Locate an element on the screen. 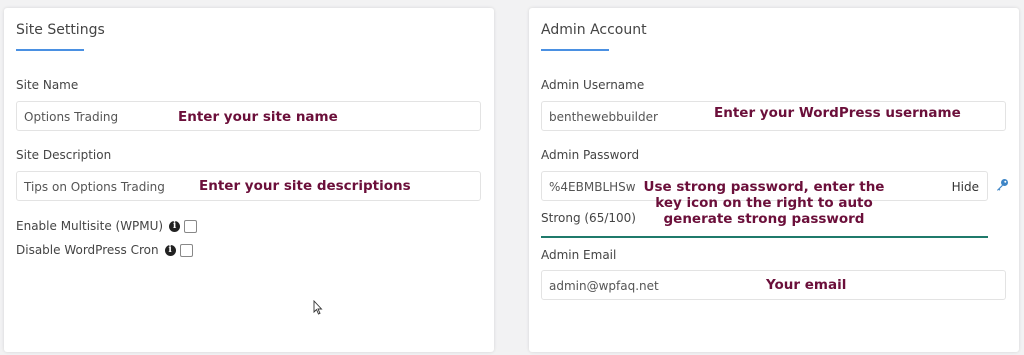 Image resolution: width=1024 pixels, height=355 pixels. site-description-annotation: Enter your site descriptions is located at coordinates (305, 186).